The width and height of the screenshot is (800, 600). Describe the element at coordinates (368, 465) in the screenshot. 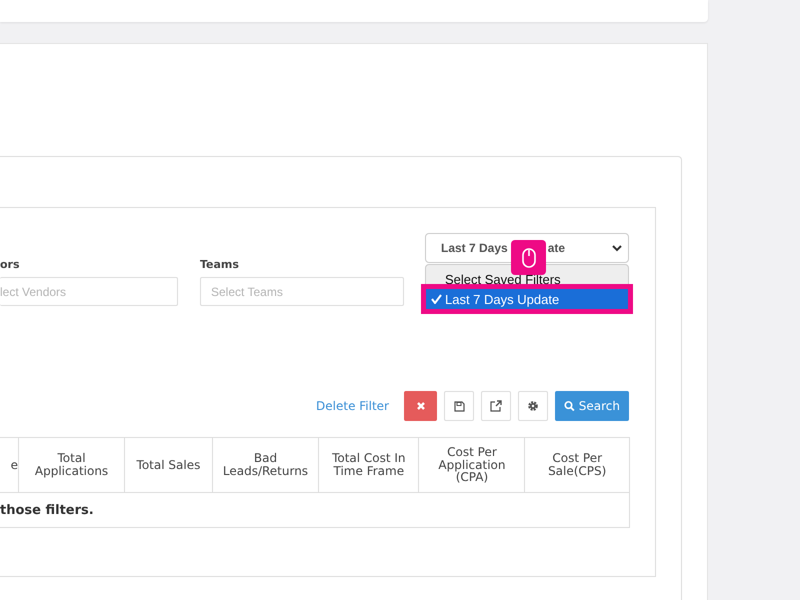

I see `column-header: Total Cost In Time Frame` at that location.